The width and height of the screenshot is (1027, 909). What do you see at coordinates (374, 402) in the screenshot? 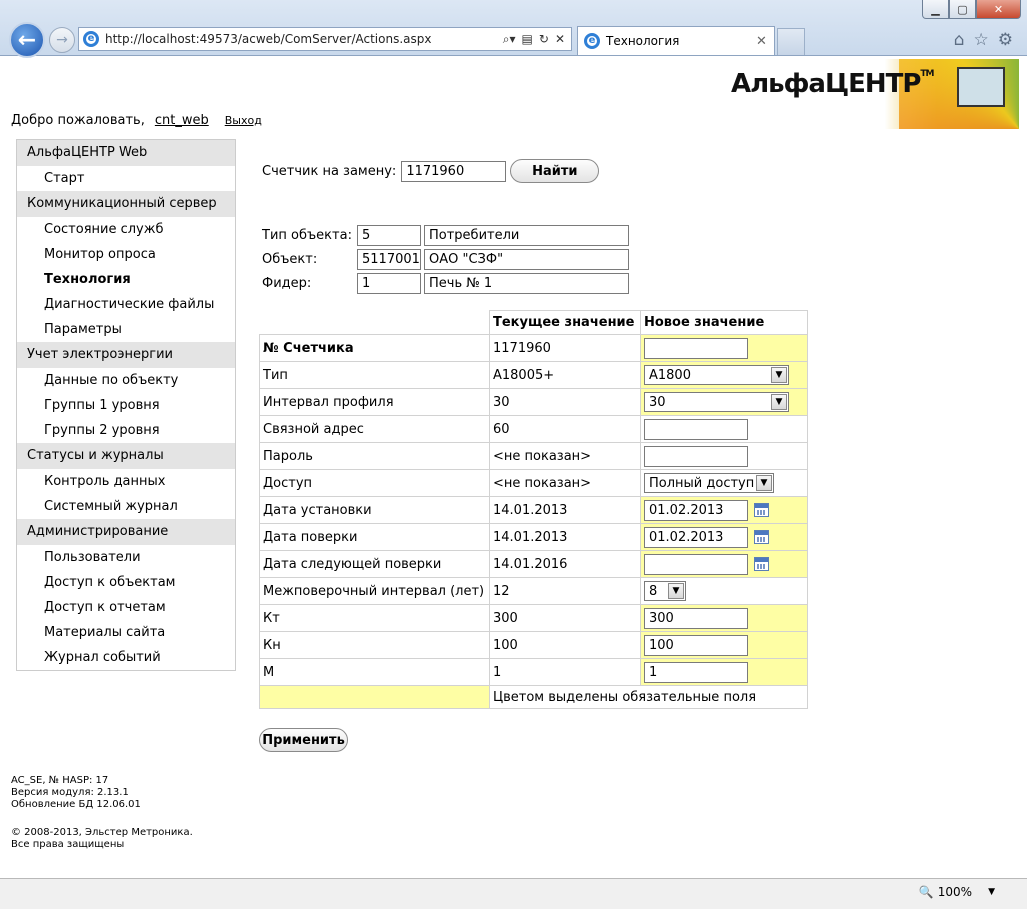
I see `row-label: Интервал профиля` at bounding box center [374, 402].